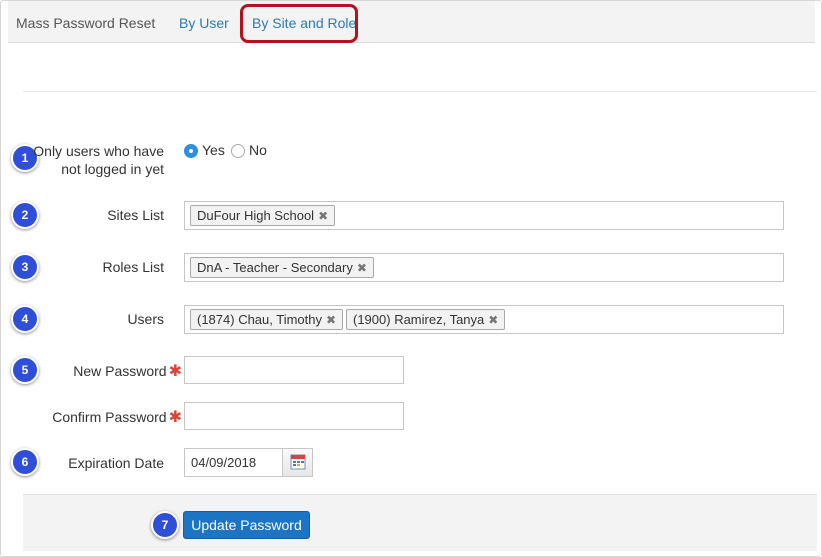  What do you see at coordinates (260, 319) in the screenshot?
I see `user-chip-1-label: (1874) Chau, Timothy` at bounding box center [260, 319].